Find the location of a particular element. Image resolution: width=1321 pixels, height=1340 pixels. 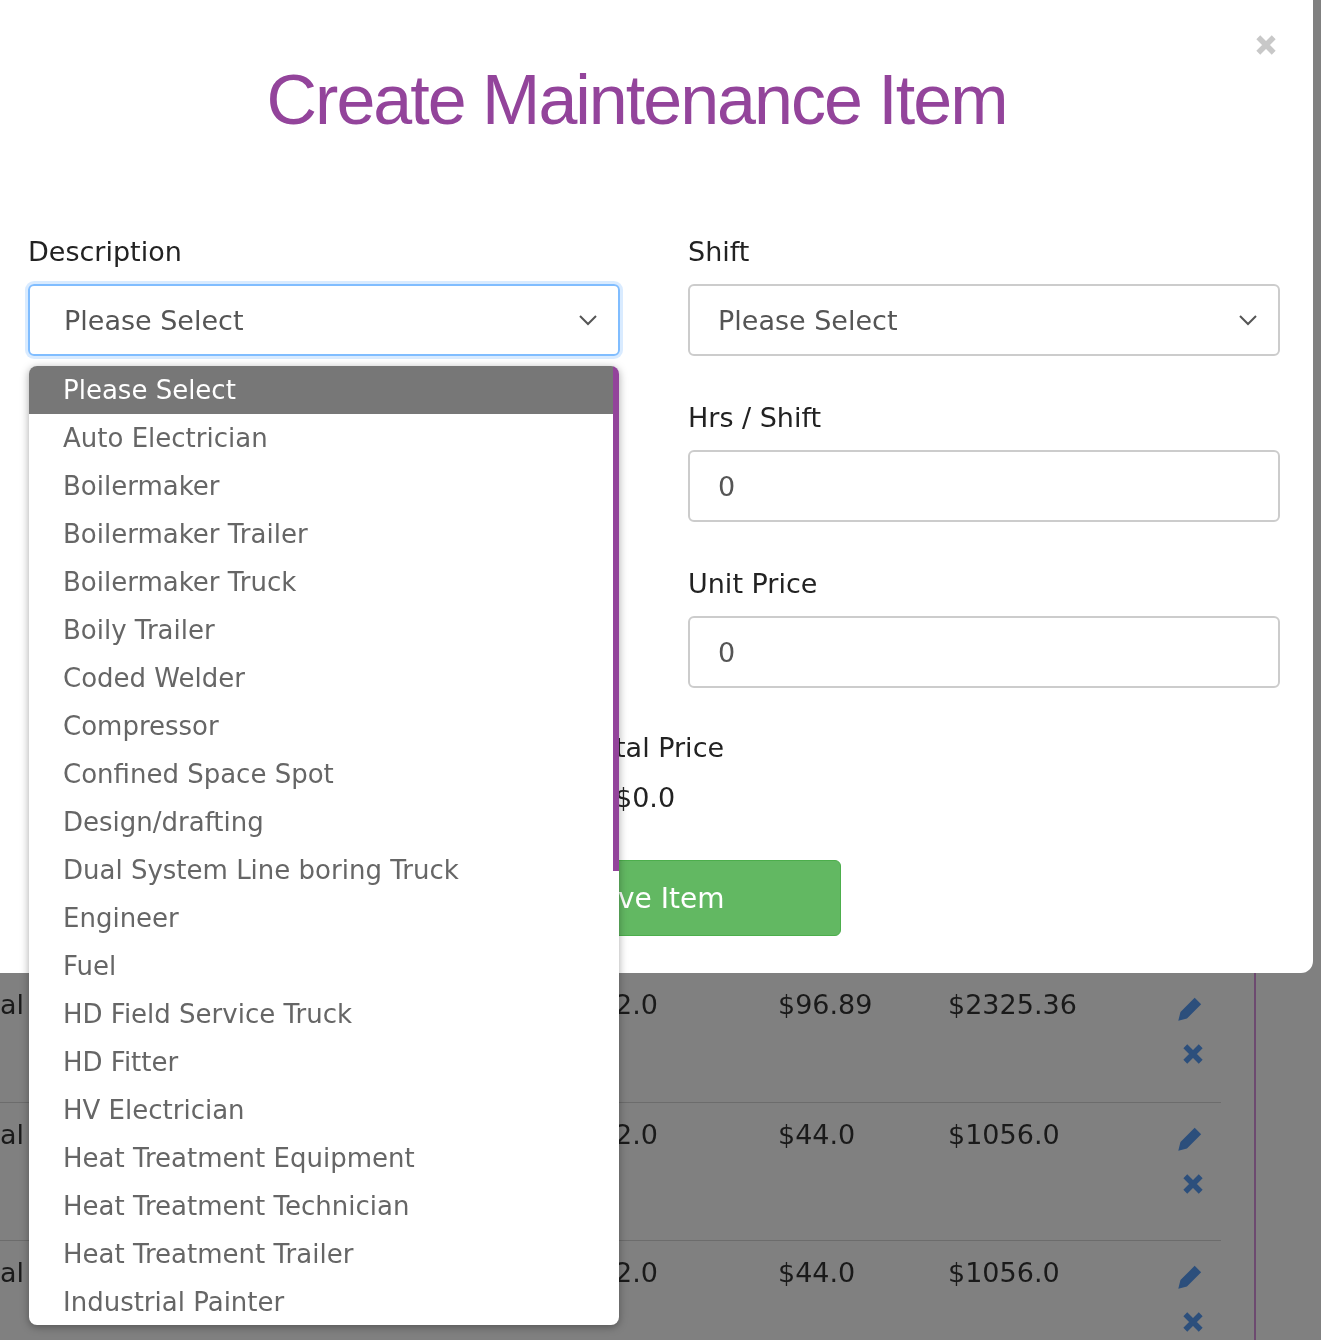

dropdown-option: Boilermaker Trailer is located at coordinates (321, 534).